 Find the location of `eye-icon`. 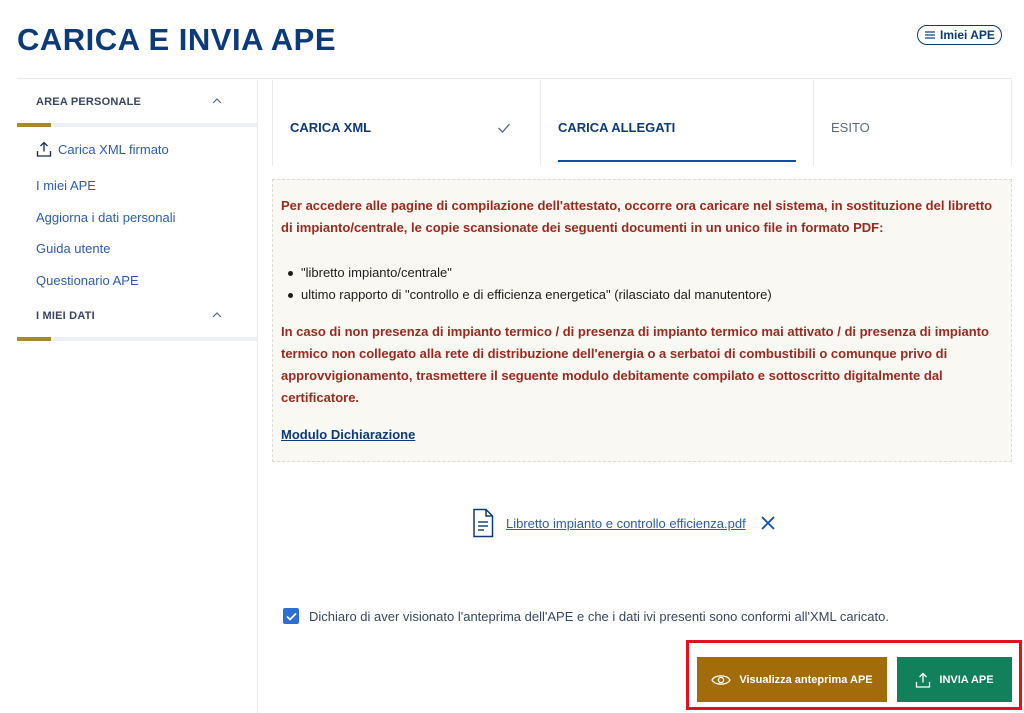

eye-icon is located at coordinates (721, 679).